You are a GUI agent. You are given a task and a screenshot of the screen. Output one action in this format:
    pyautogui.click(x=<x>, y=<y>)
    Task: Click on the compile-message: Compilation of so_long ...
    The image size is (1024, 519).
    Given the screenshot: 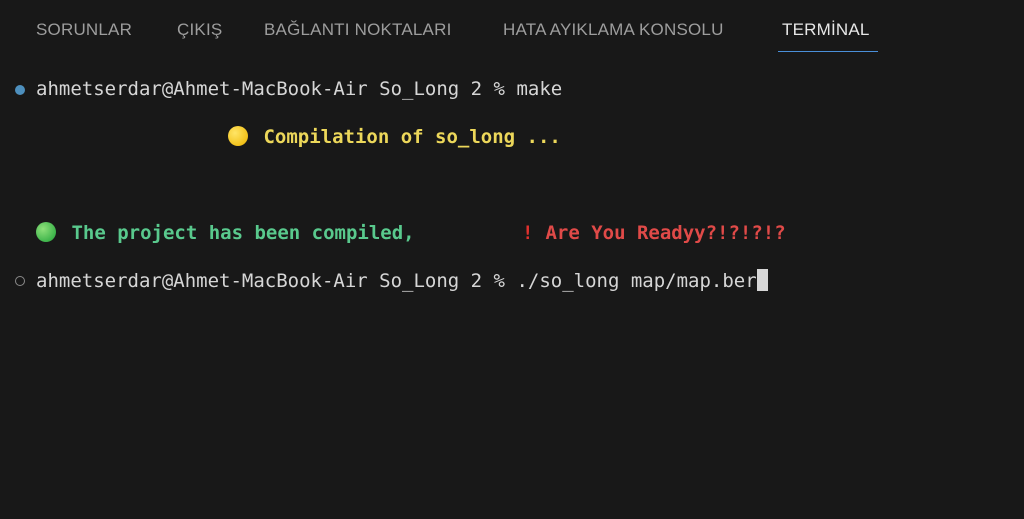 What is the action you would take?
    pyautogui.click(x=412, y=137)
    